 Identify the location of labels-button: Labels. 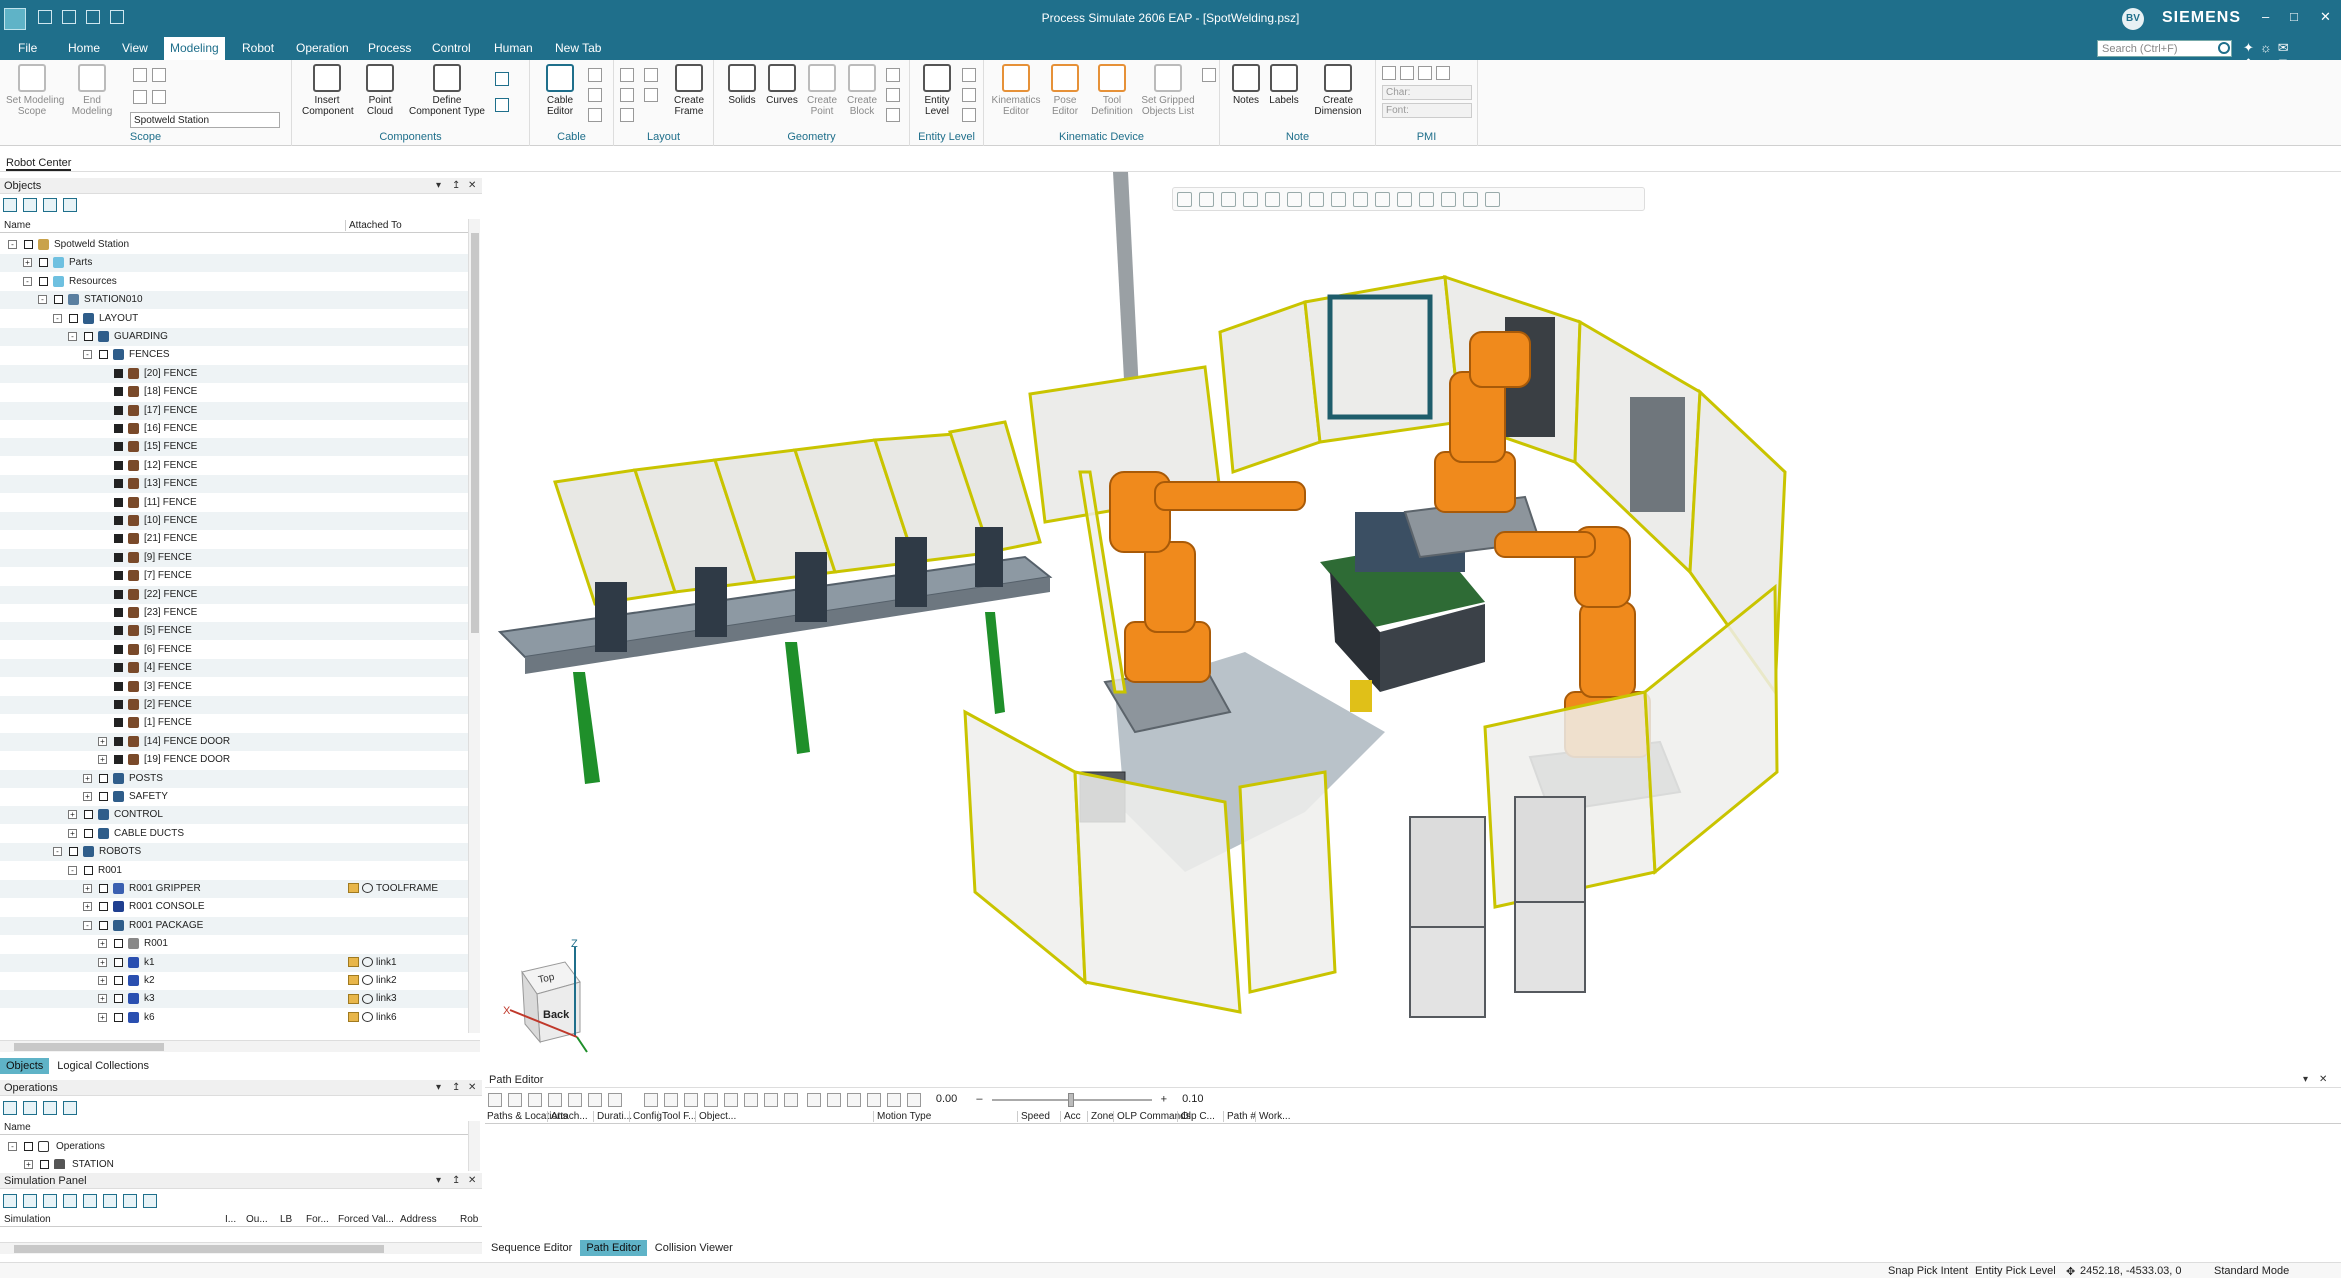
(1284, 85).